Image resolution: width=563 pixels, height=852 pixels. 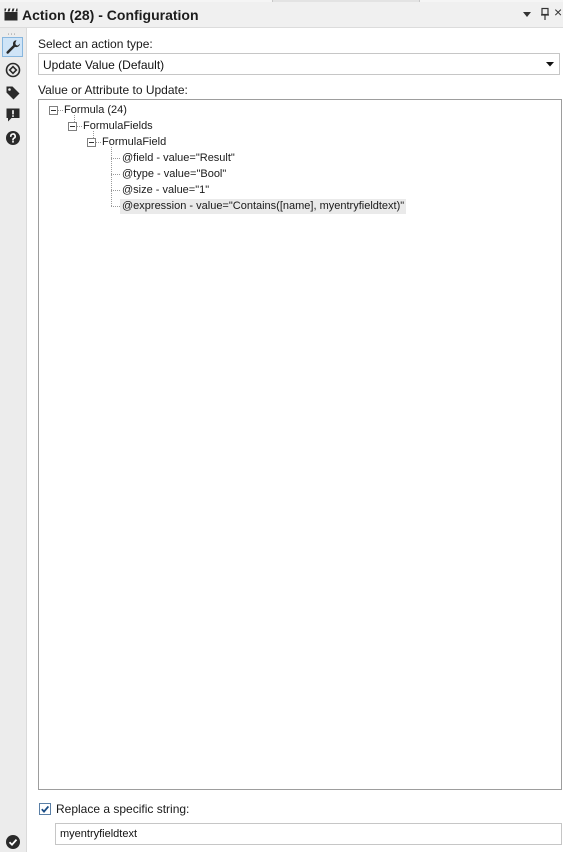 I want to click on side-rail: ⋯, so click(x=13, y=440).